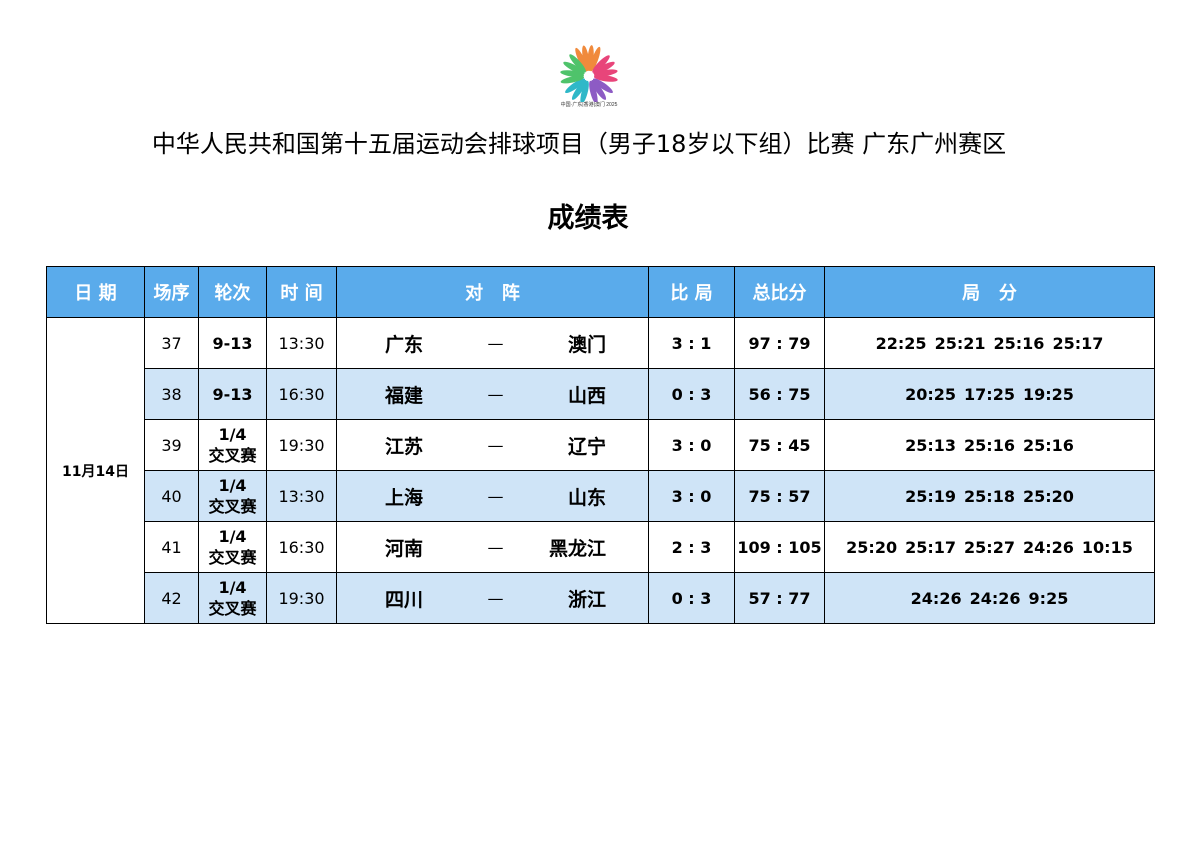 This screenshot has height=845, width=1200. I want to click on set-points: 25:20 25:17 25:27 24:26 10:15, so click(989, 547).